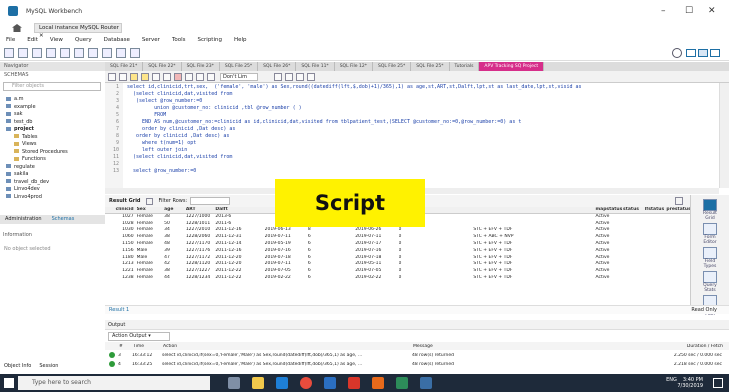 This screenshot has height=392, width=729. What do you see at coordinates (239, 237) in the screenshot?
I see `table-cell: 2011-12-31` at bounding box center [239, 237].